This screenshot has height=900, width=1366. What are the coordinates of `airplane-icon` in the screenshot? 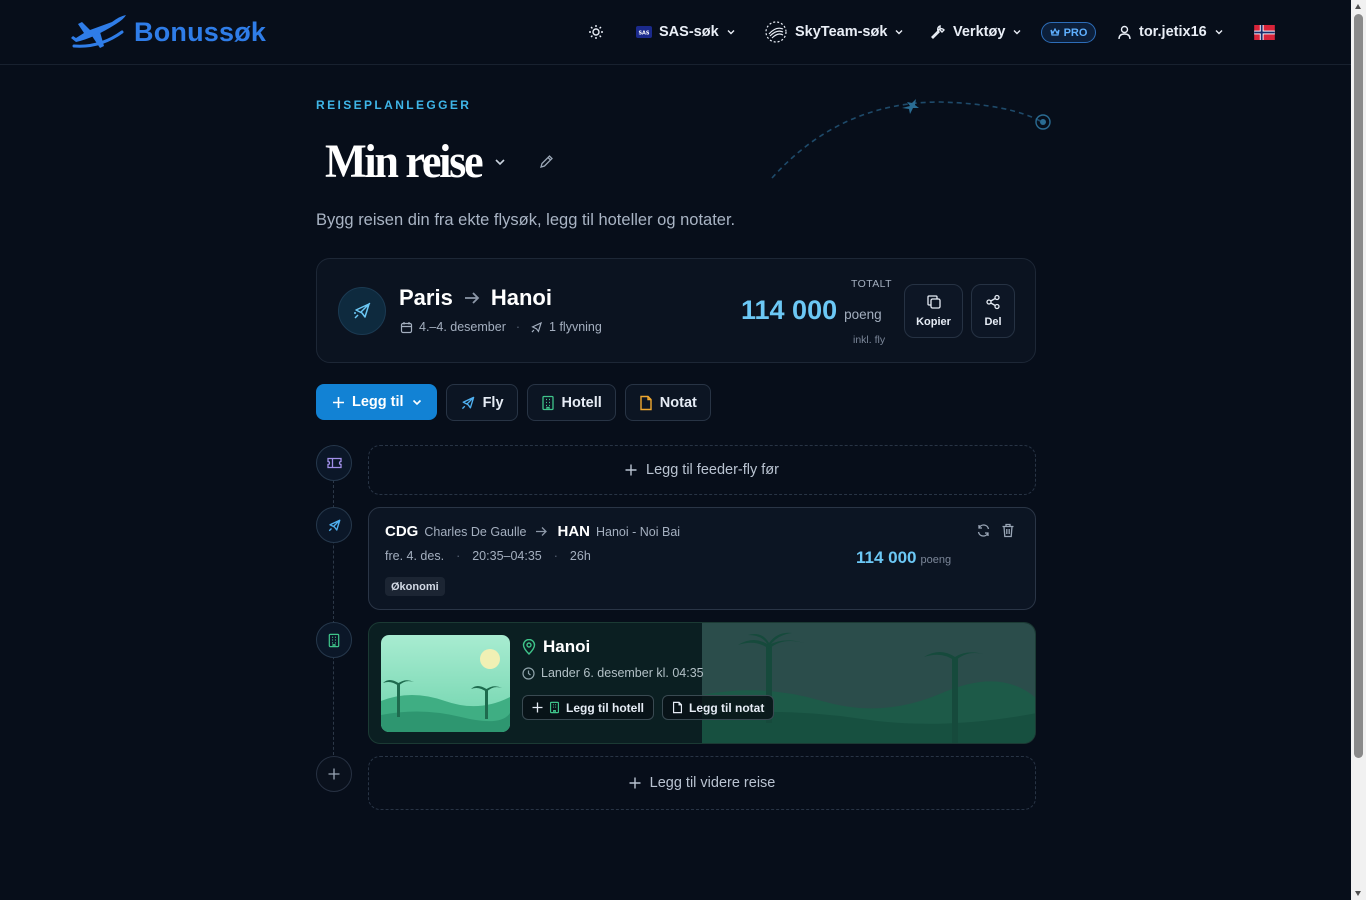 It's located at (362, 311).